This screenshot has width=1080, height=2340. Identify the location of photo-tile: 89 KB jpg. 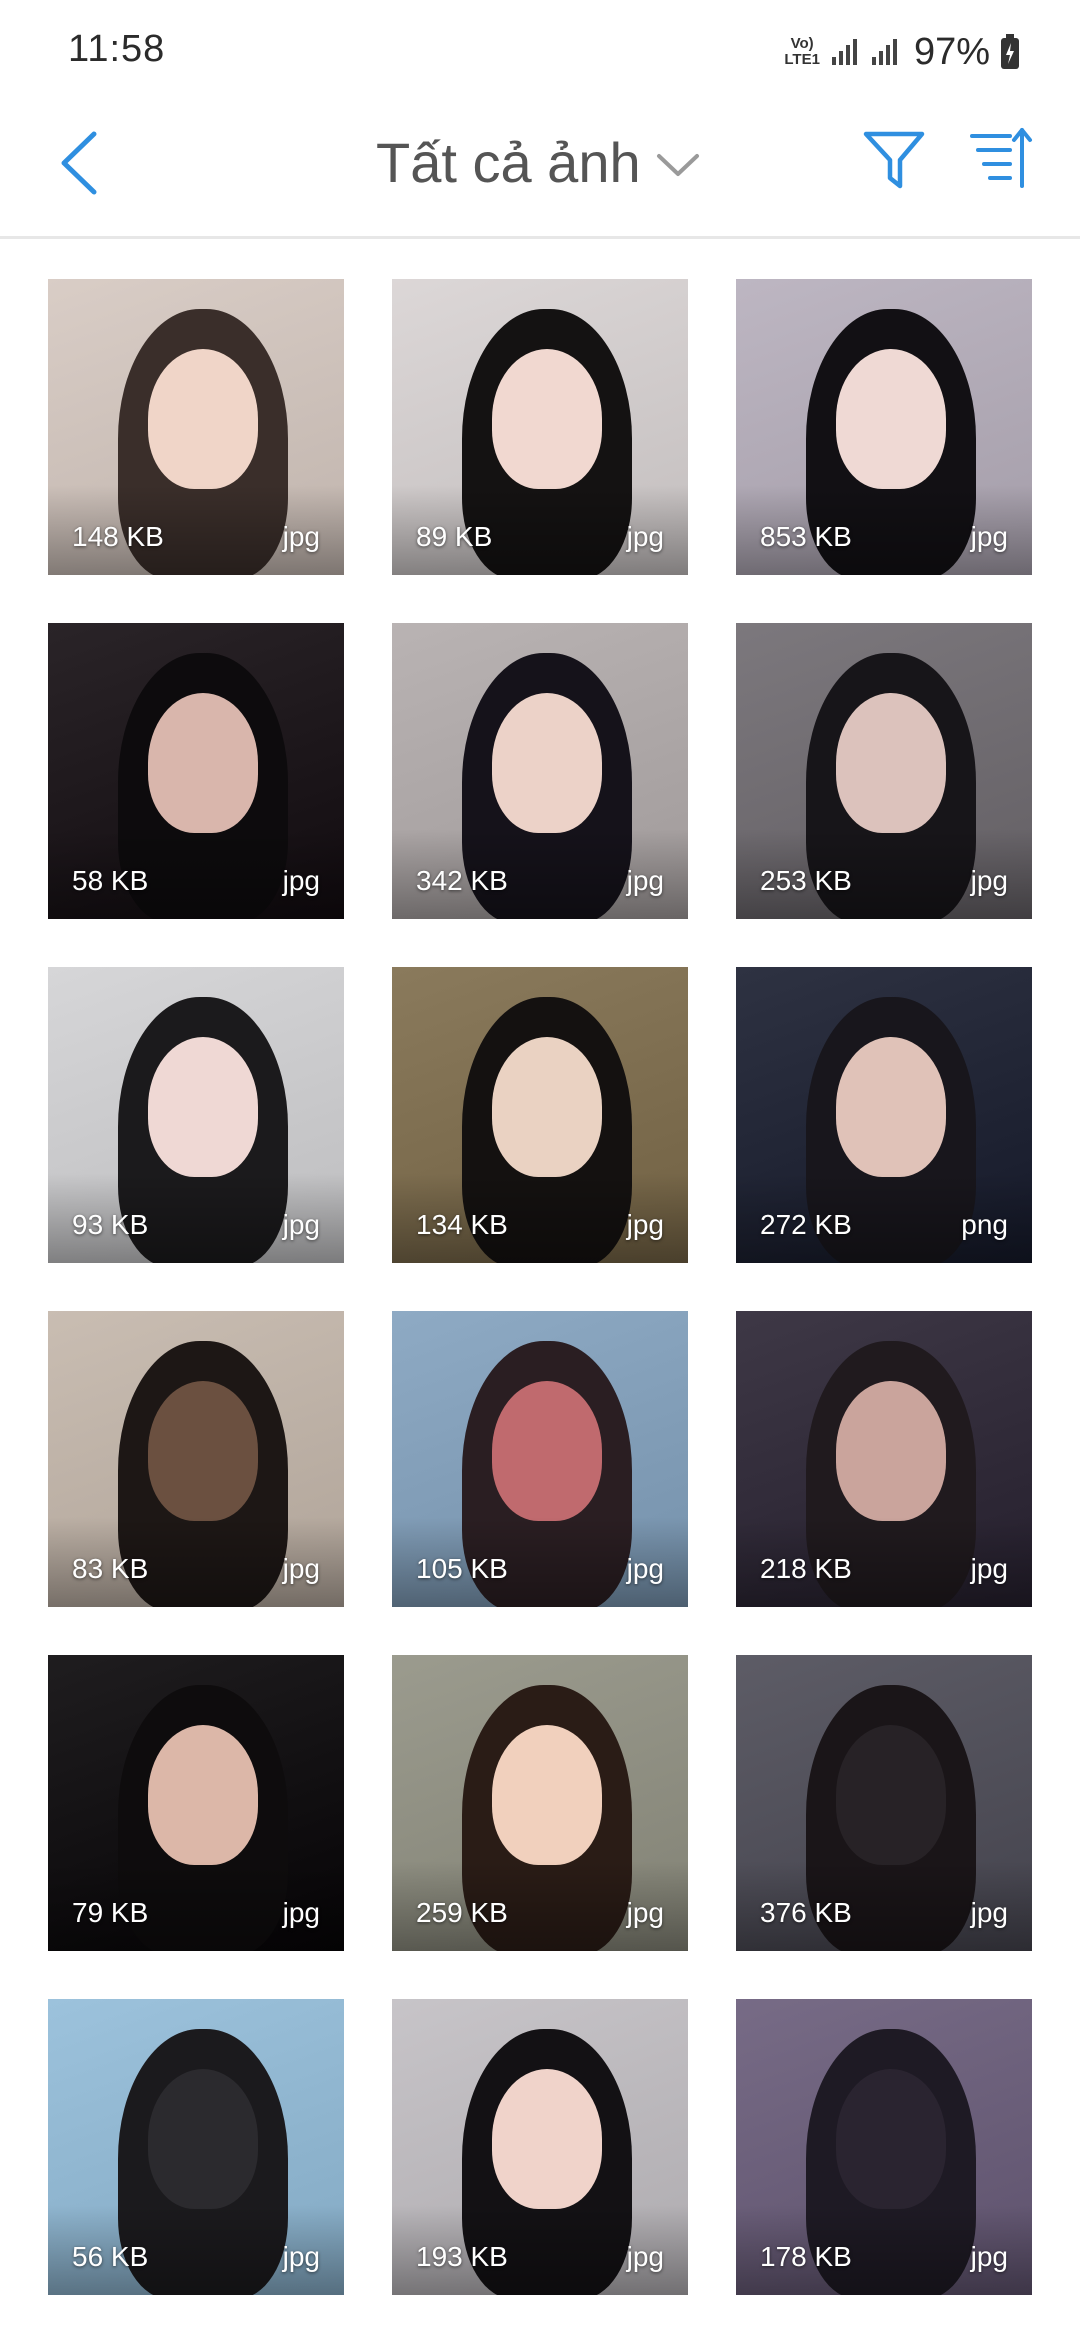
(540, 427).